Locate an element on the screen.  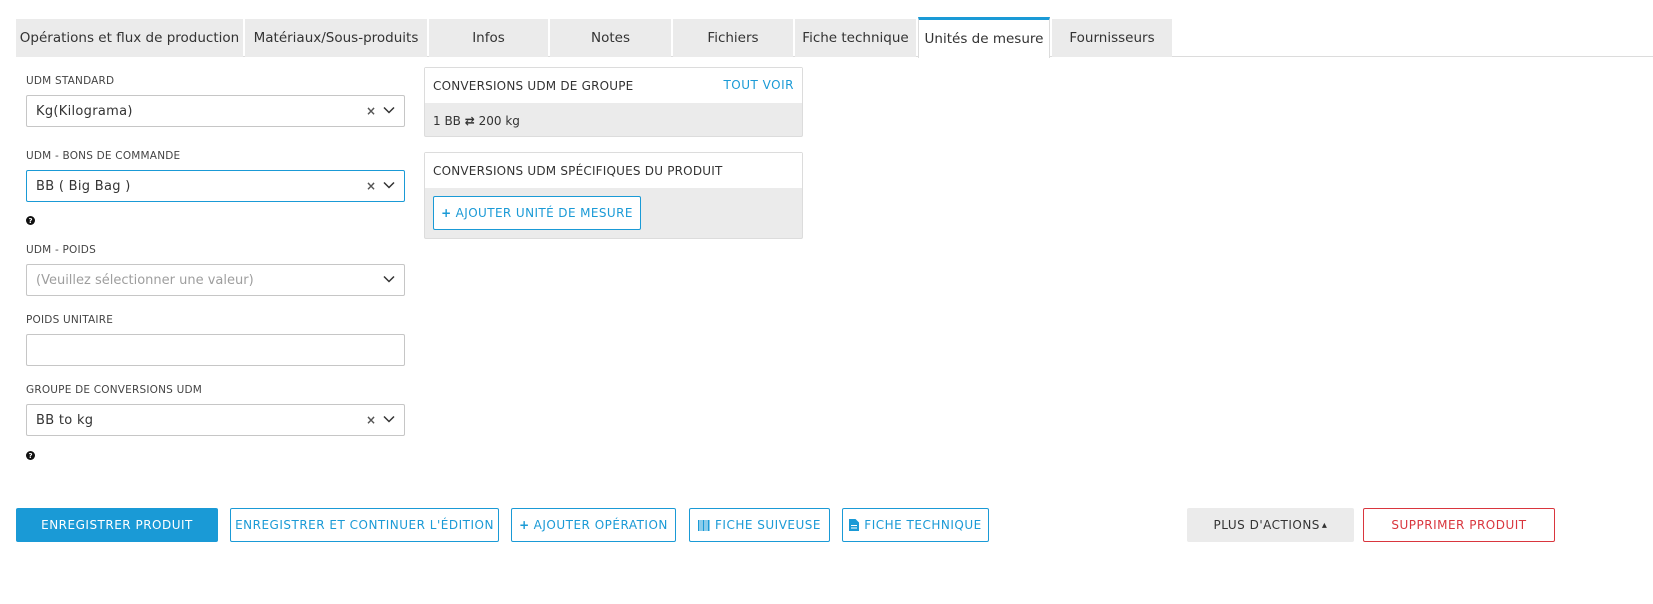
weight-uom-select: (Veuillez sélectionner une valeur) is located at coordinates (215, 280).